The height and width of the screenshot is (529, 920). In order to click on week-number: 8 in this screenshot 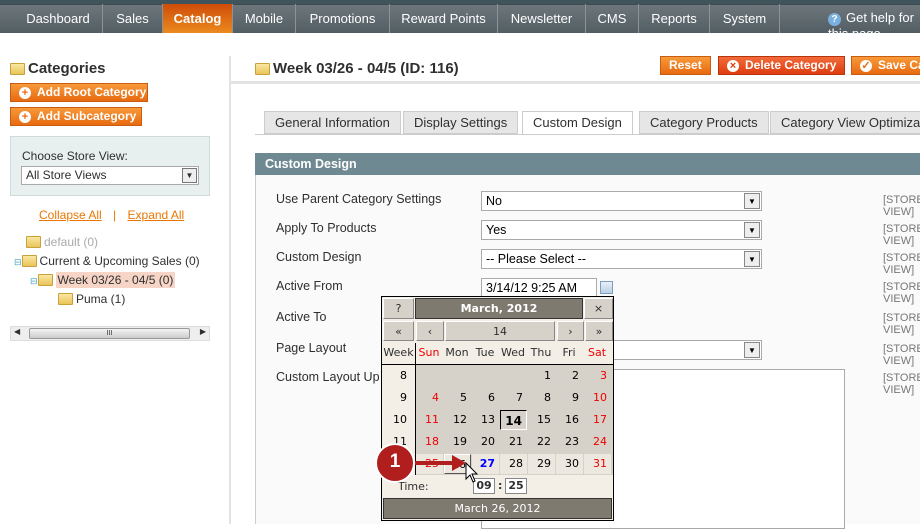, I will do `click(403, 375)`.